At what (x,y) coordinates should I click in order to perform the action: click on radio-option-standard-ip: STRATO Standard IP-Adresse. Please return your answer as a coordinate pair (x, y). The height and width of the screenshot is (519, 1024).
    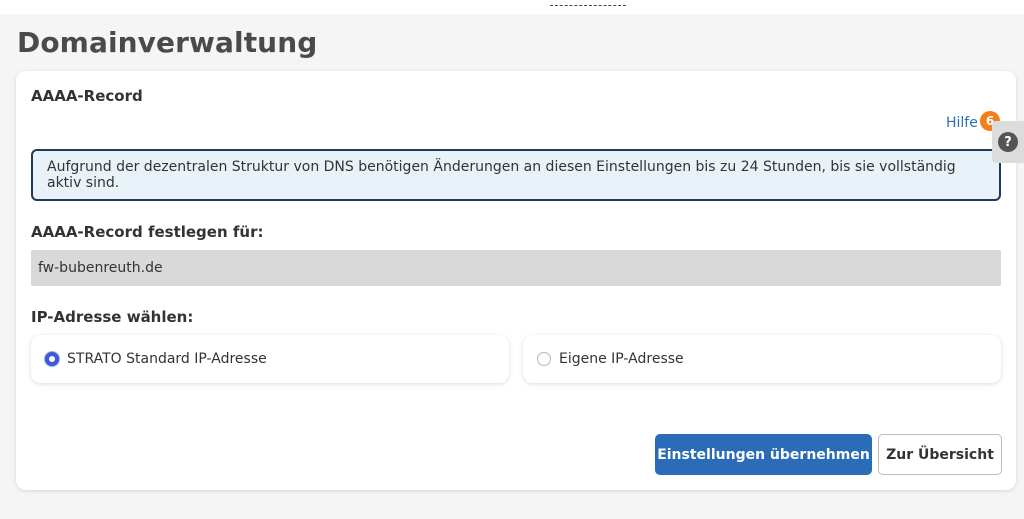
    Looking at the image, I should click on (270, 359).